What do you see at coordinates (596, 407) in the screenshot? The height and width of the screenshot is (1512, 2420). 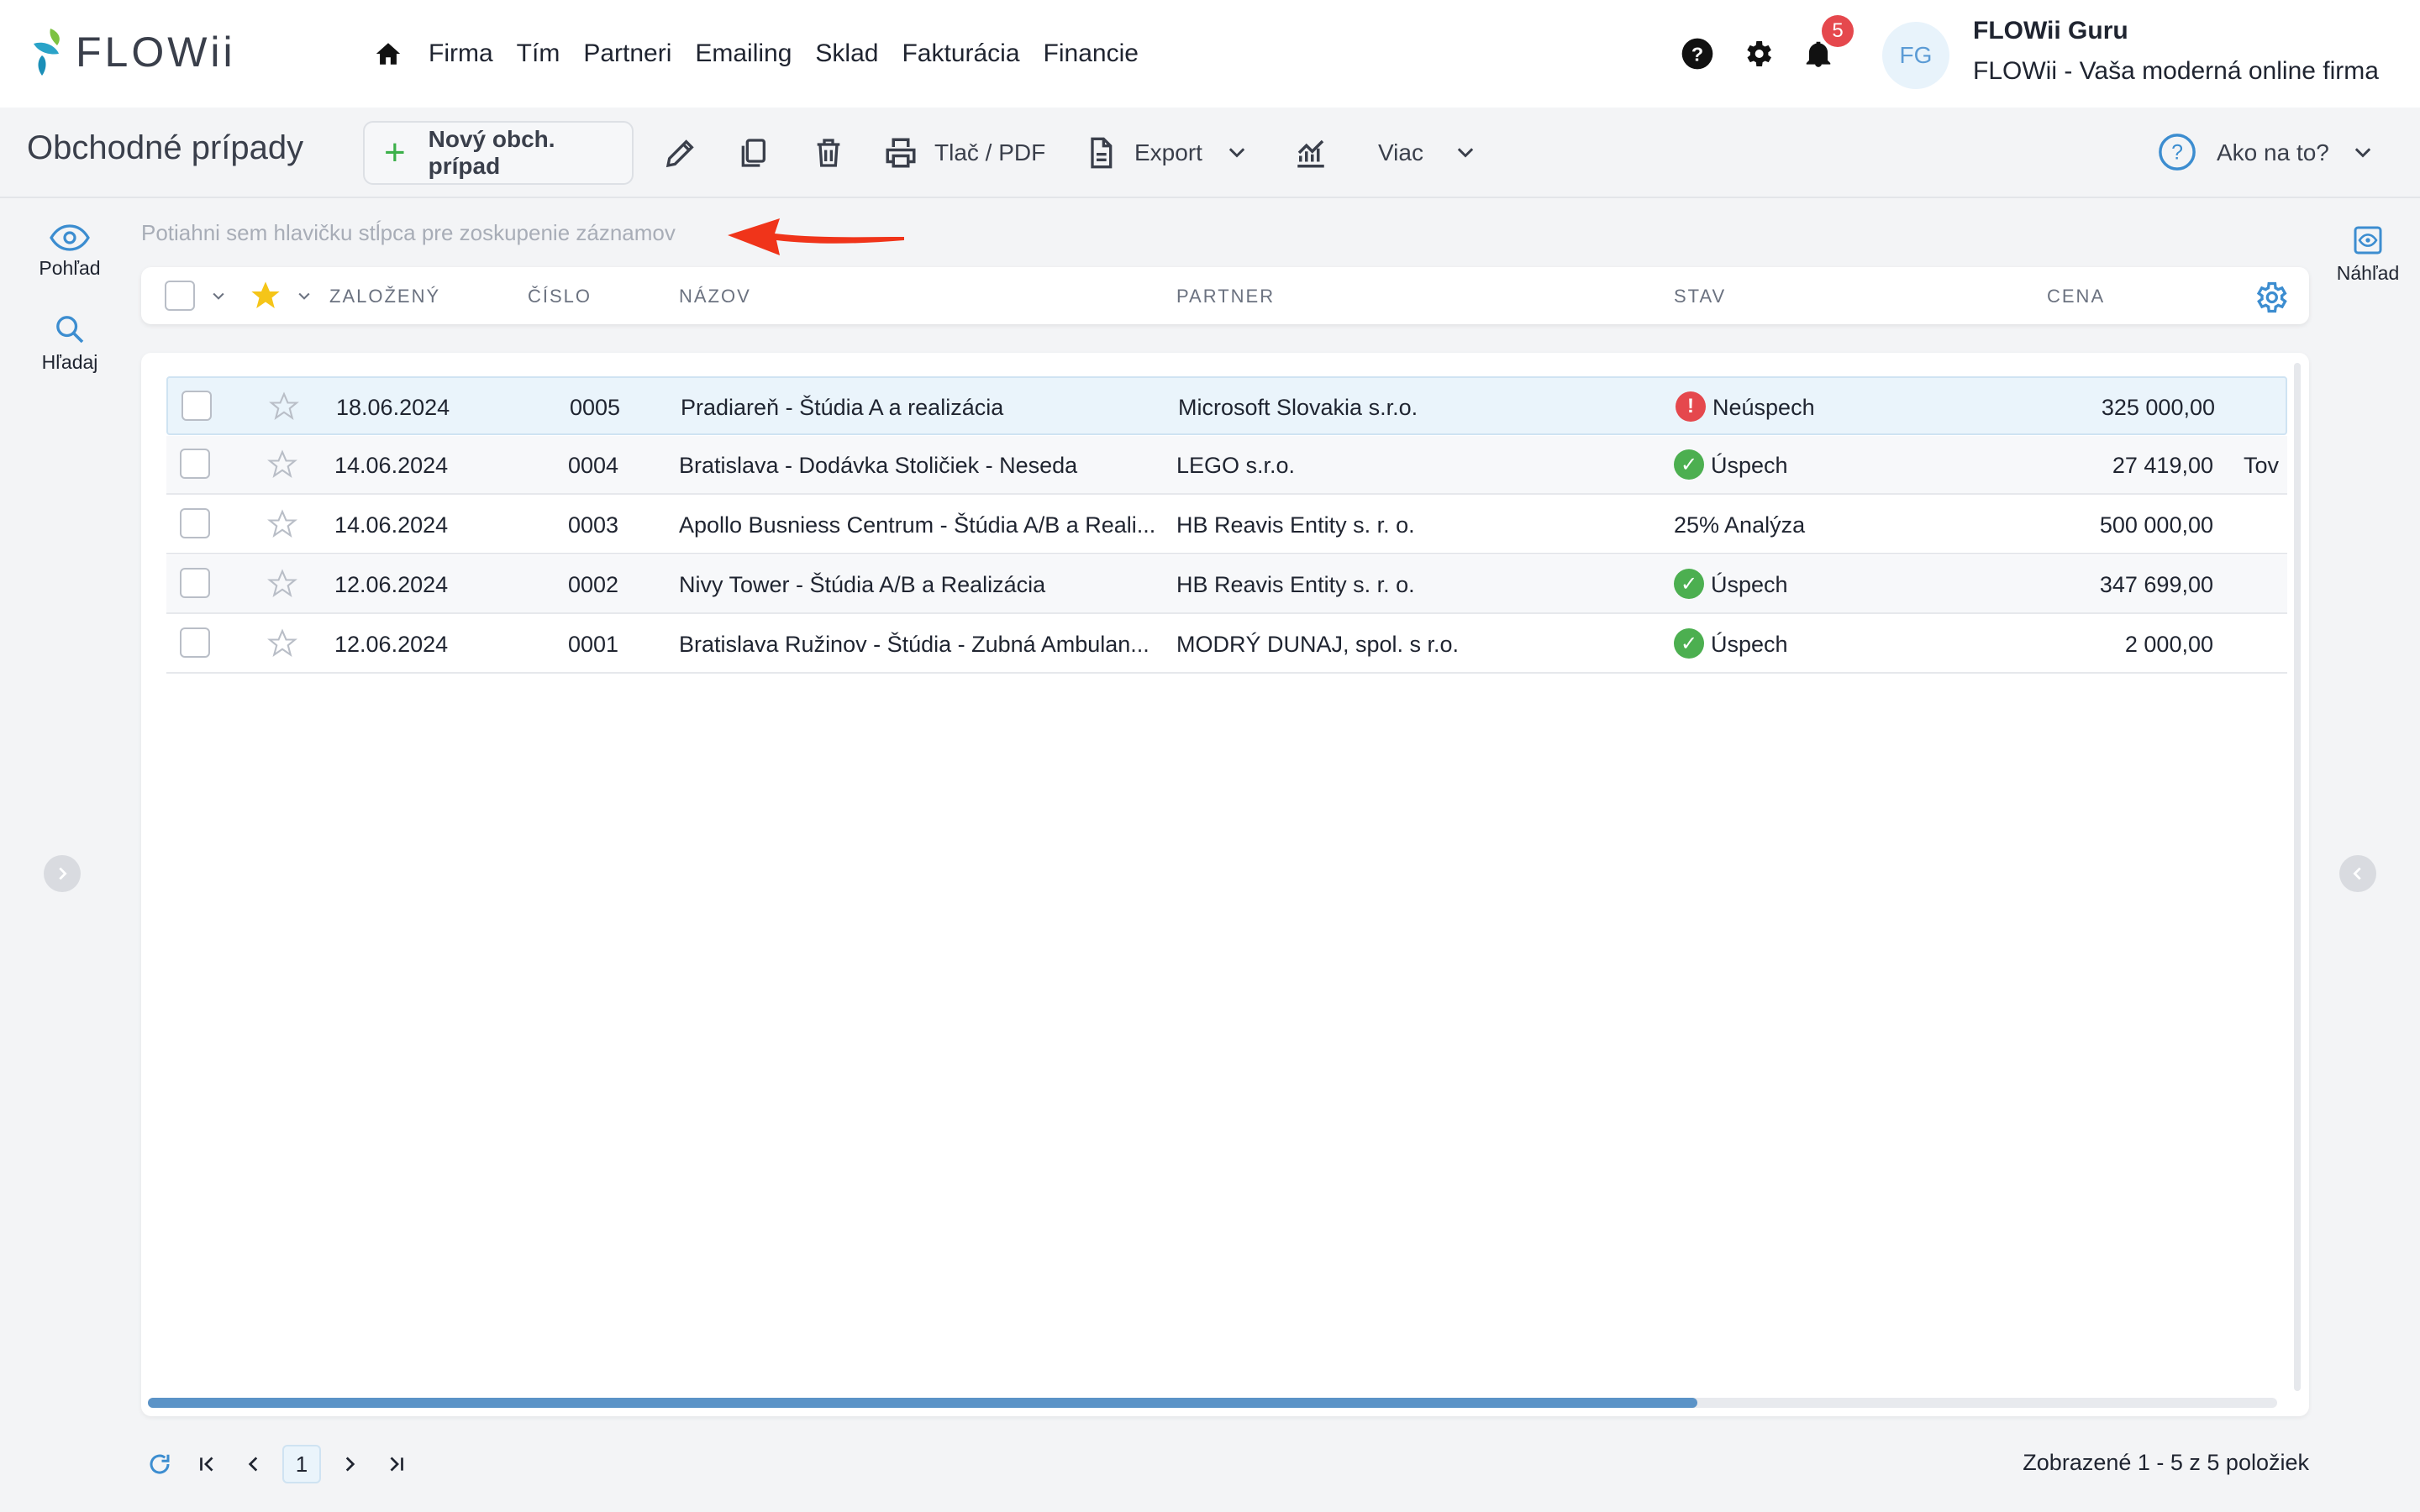 I see `cell-number: 0005` at bounding box center [596, 407].